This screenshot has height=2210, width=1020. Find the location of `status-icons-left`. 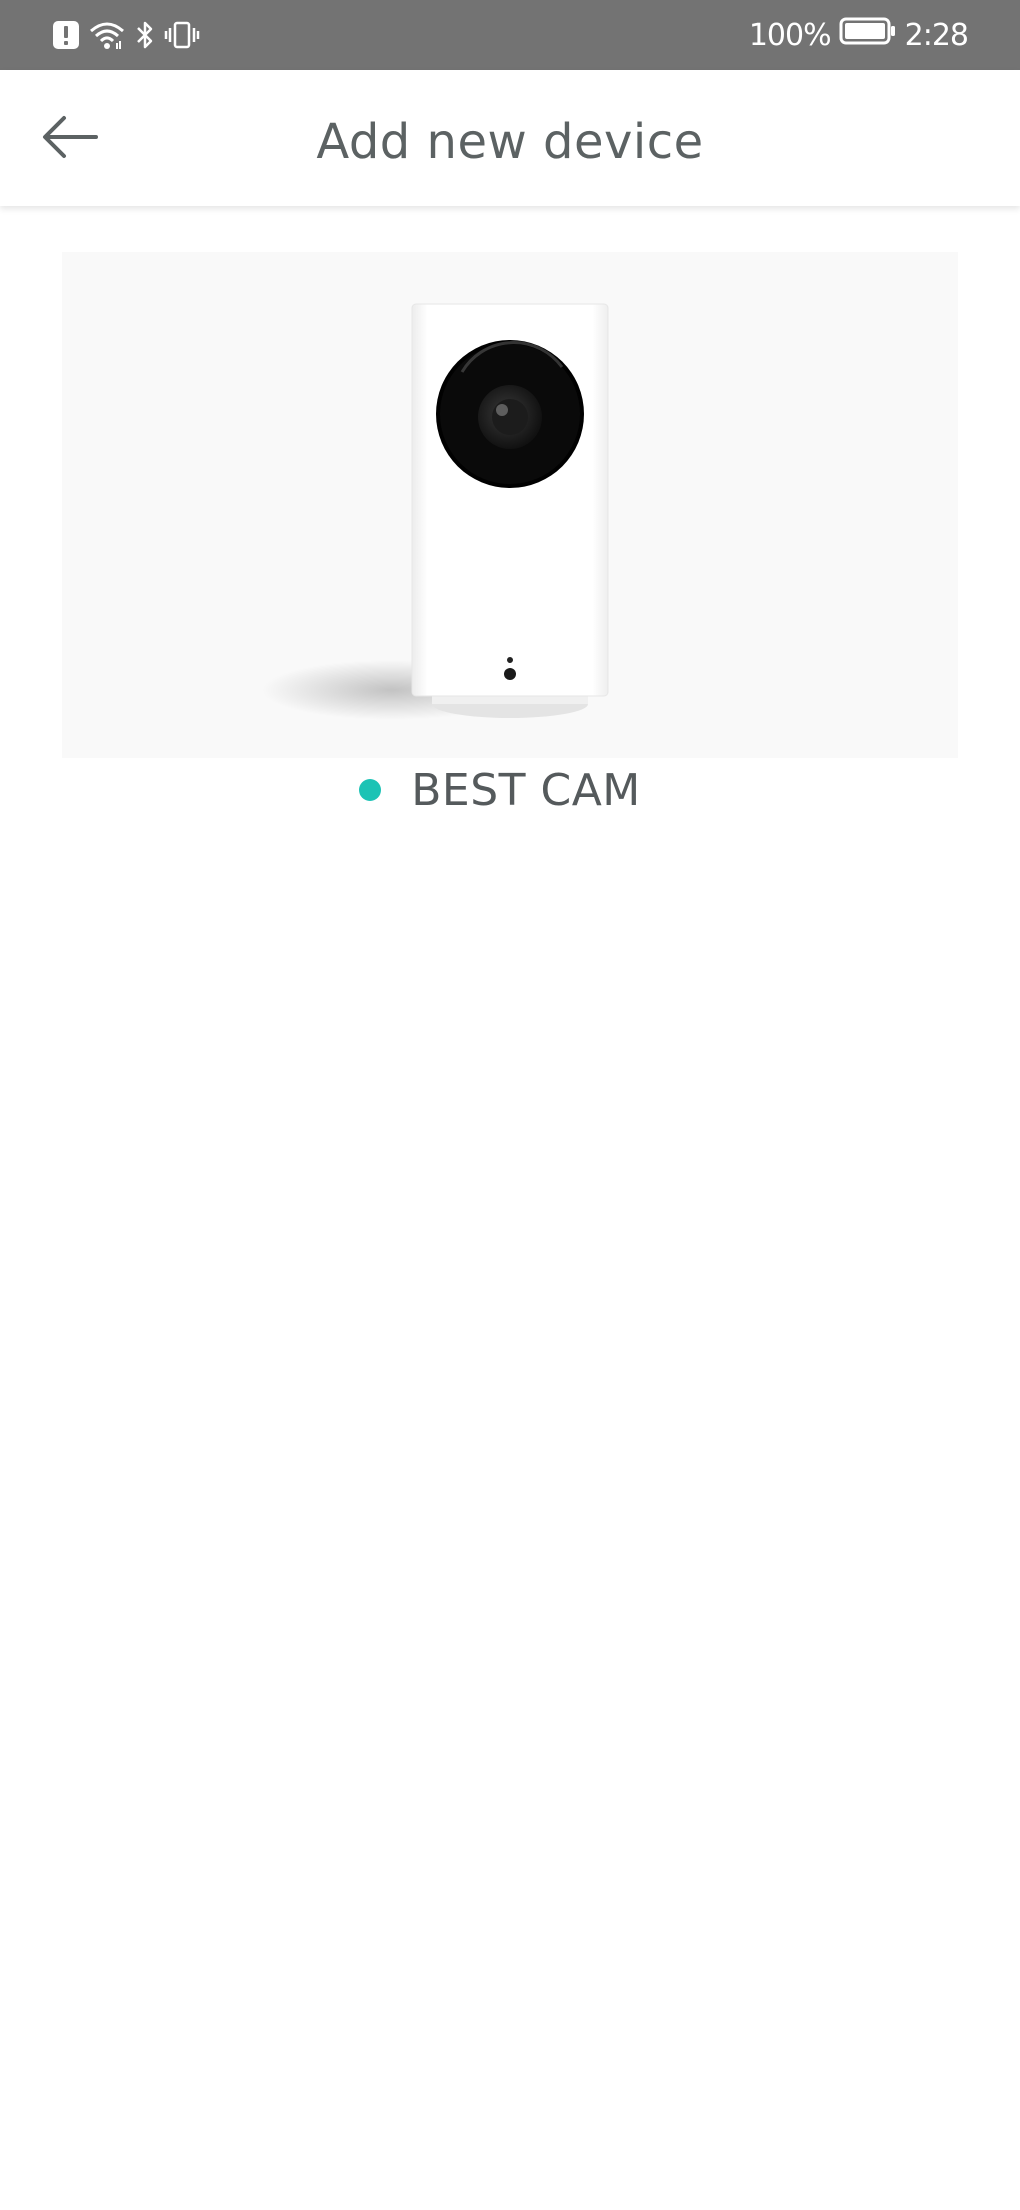

status-icons-left is located at coordinates (126, 35).